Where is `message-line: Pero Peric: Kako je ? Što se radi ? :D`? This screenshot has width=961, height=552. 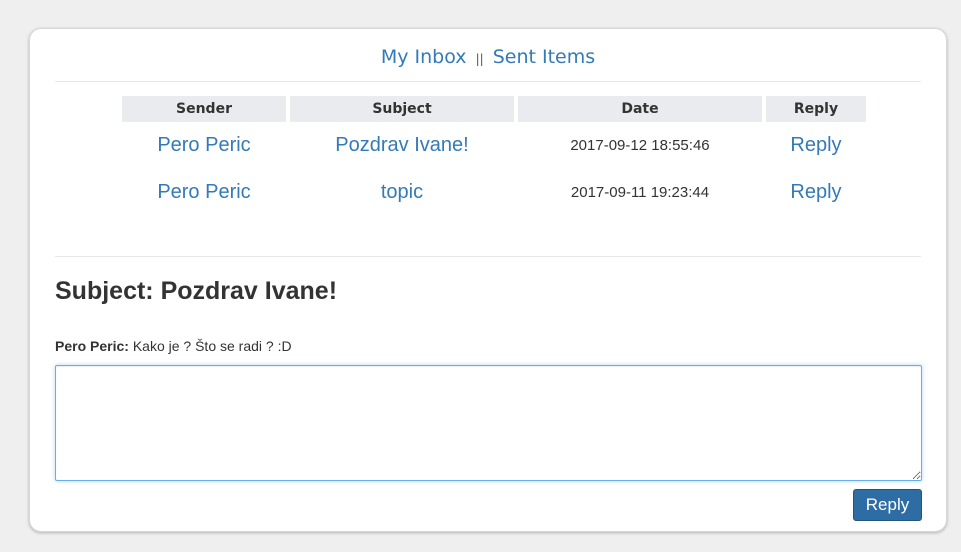
message-line: Pero Peric: Kako je ? Što se radi ? :D is located at coordinates (173, 346).